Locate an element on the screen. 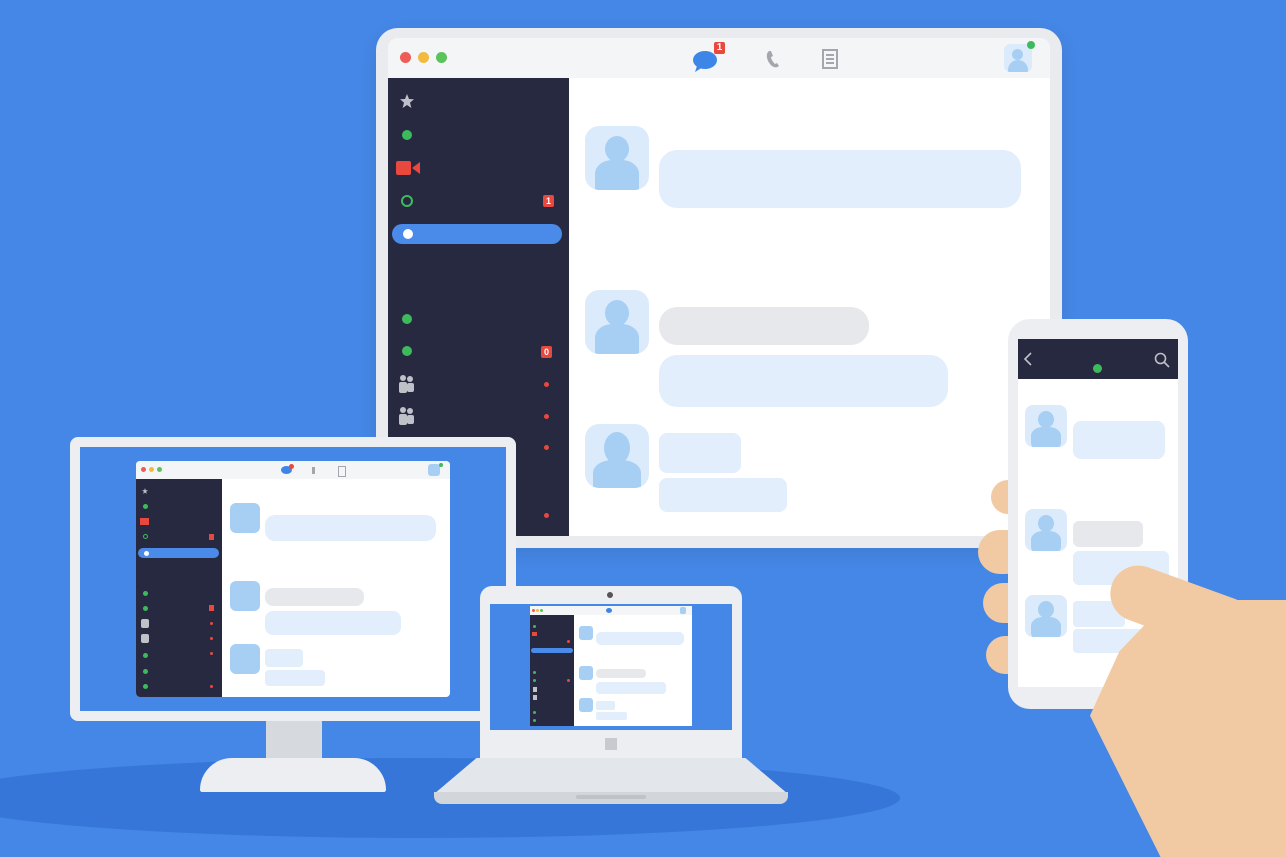  window-close-button is located at coordinates (405, 57).